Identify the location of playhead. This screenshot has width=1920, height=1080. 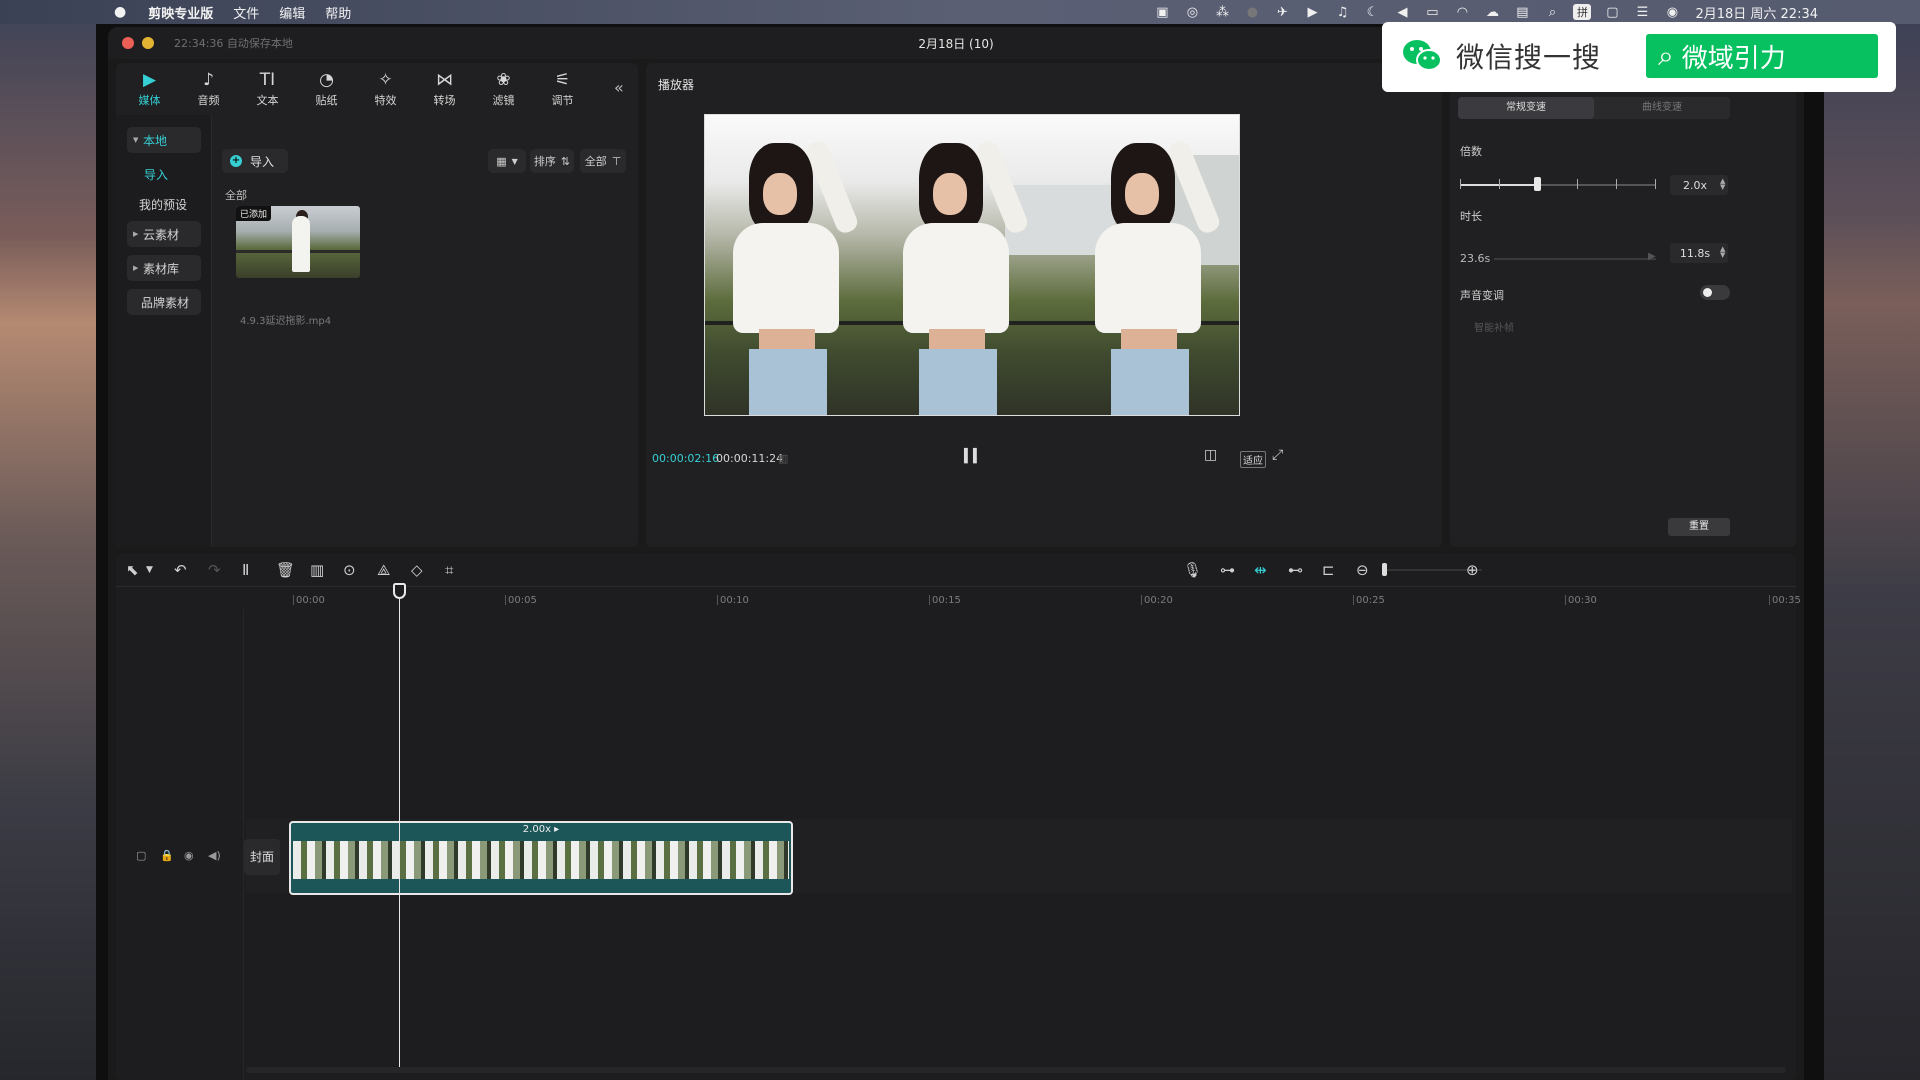
(399, 831).